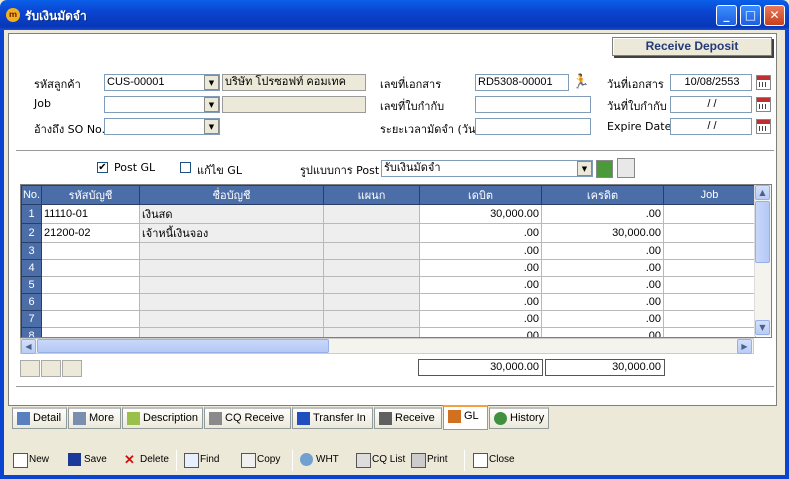 This screenshot has height=479, width=789. Describe the element at coordinates (762, 192) in the screenshot. I see `scroll-up-icon: ▲` at that location.